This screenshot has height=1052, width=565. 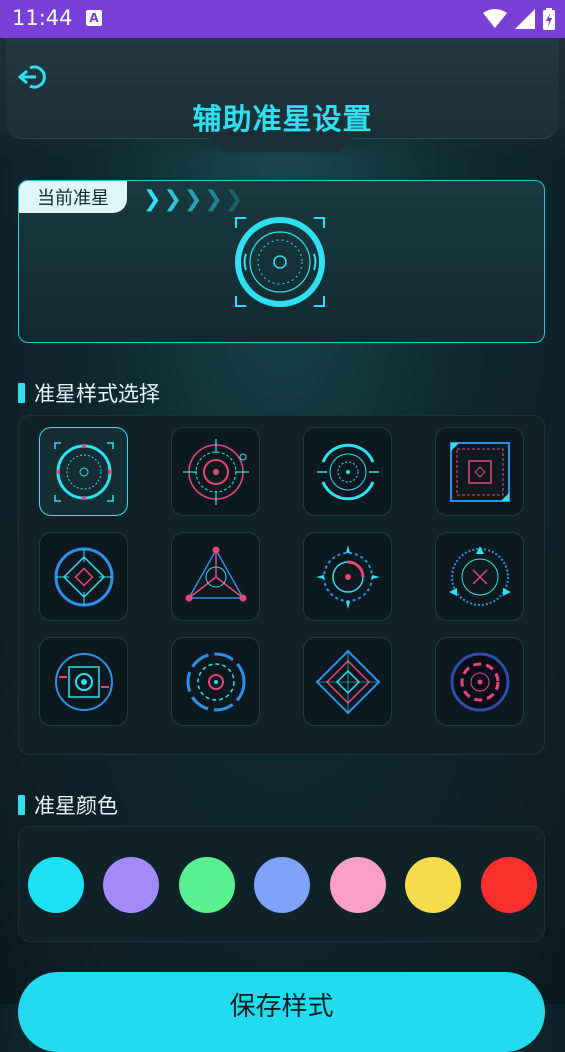 What do you see at coordinates (433, 885) in the screenshot?
I see `color-swatch-yellow` at bounding box center [433, 885].